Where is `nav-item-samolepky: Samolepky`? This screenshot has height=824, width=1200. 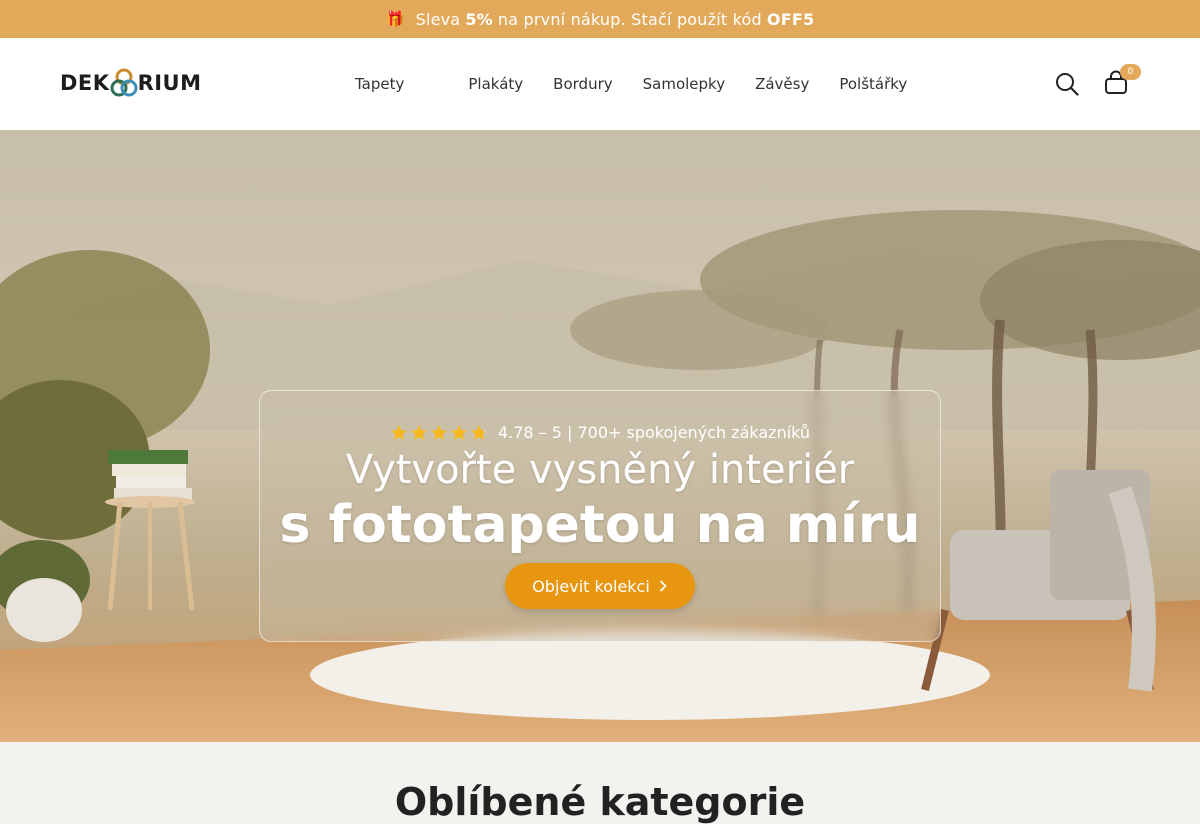
nav-item-samolepky: Samolepky is located at coordinates (684, 84).